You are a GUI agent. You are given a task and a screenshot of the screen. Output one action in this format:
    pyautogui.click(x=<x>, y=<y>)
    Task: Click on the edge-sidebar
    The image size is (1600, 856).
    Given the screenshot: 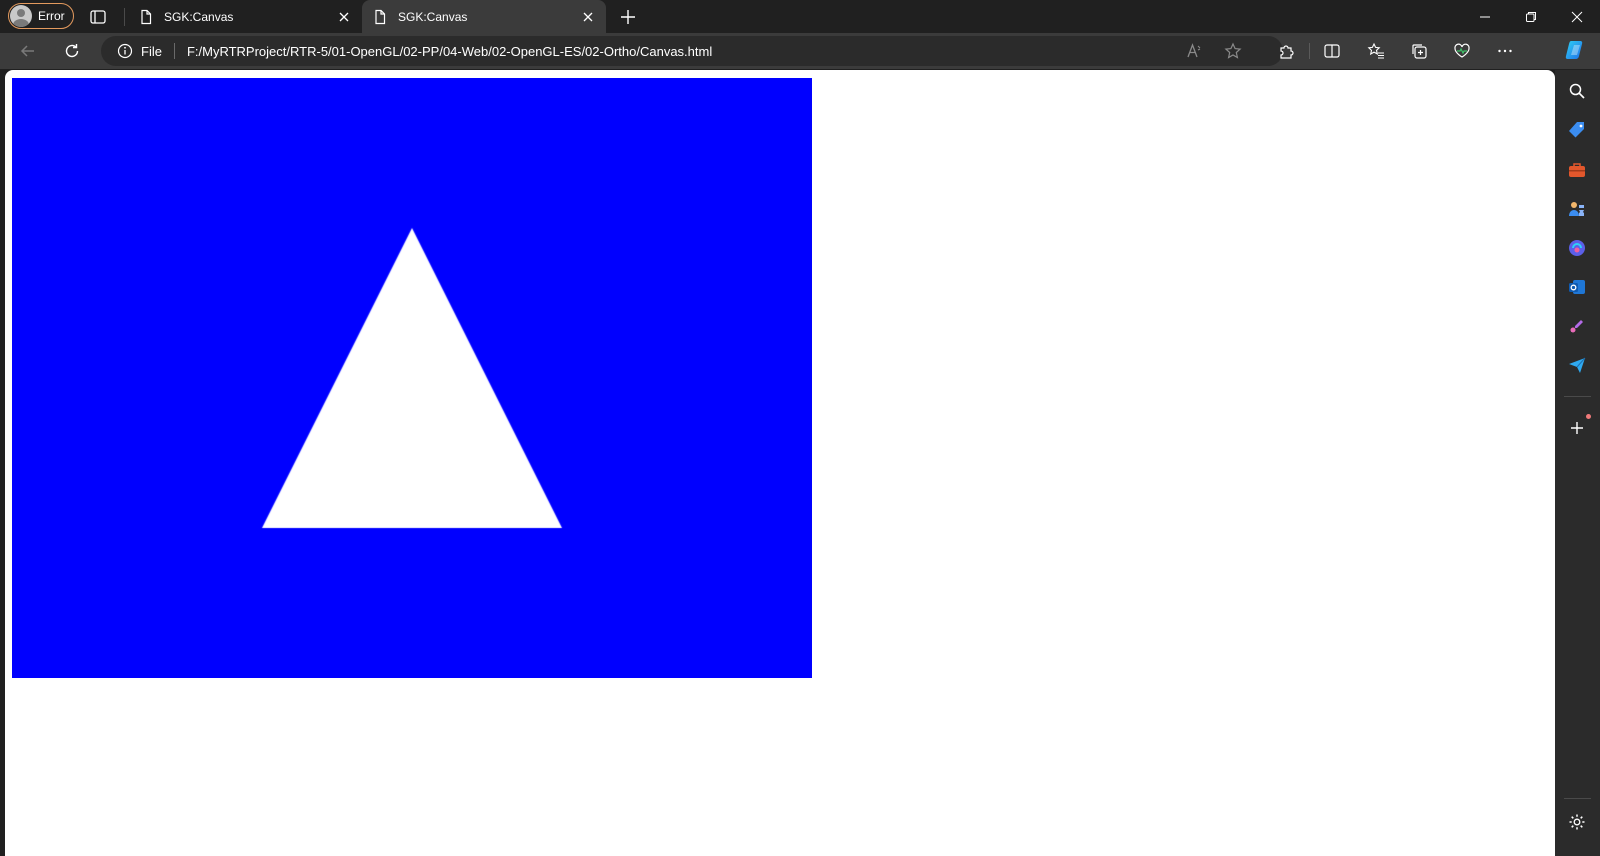 What is the action you would take?
    pyautogui.click(x=1577, y=463)
    